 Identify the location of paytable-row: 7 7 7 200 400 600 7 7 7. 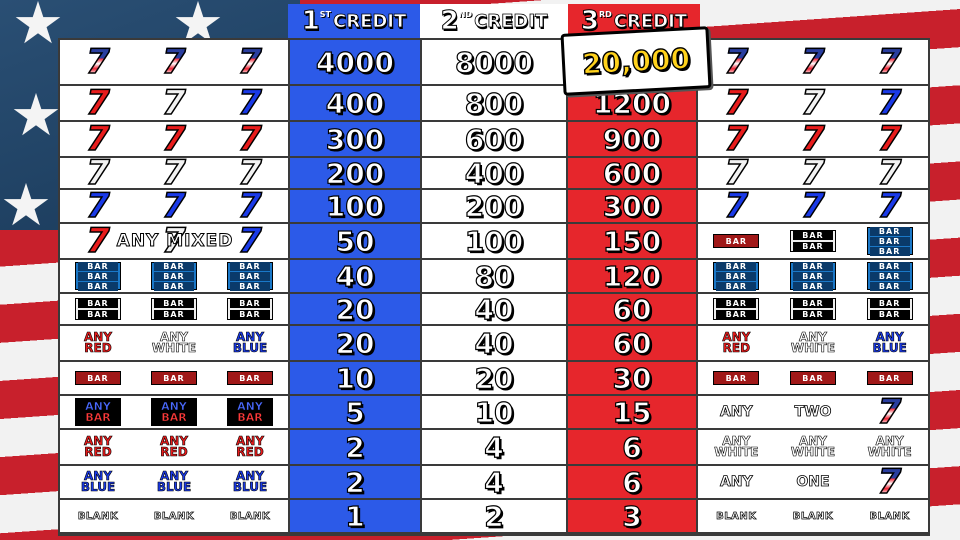
(494, 173).